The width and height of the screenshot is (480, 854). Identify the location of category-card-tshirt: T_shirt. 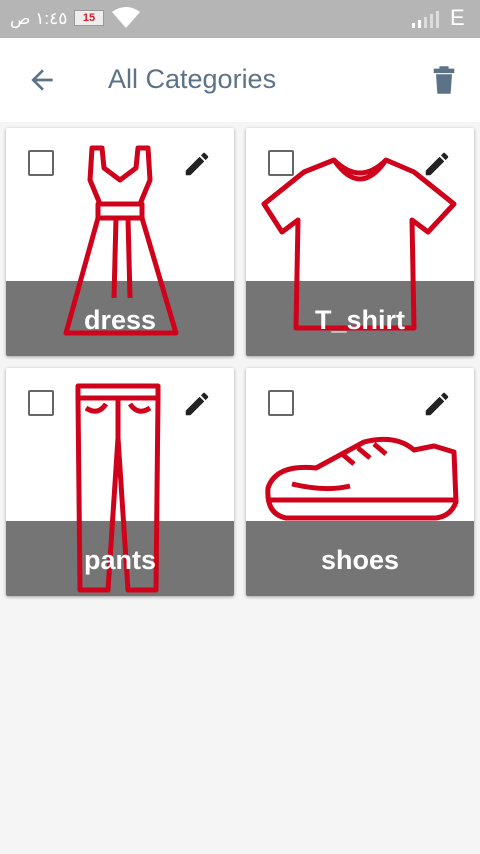
(360, 242).